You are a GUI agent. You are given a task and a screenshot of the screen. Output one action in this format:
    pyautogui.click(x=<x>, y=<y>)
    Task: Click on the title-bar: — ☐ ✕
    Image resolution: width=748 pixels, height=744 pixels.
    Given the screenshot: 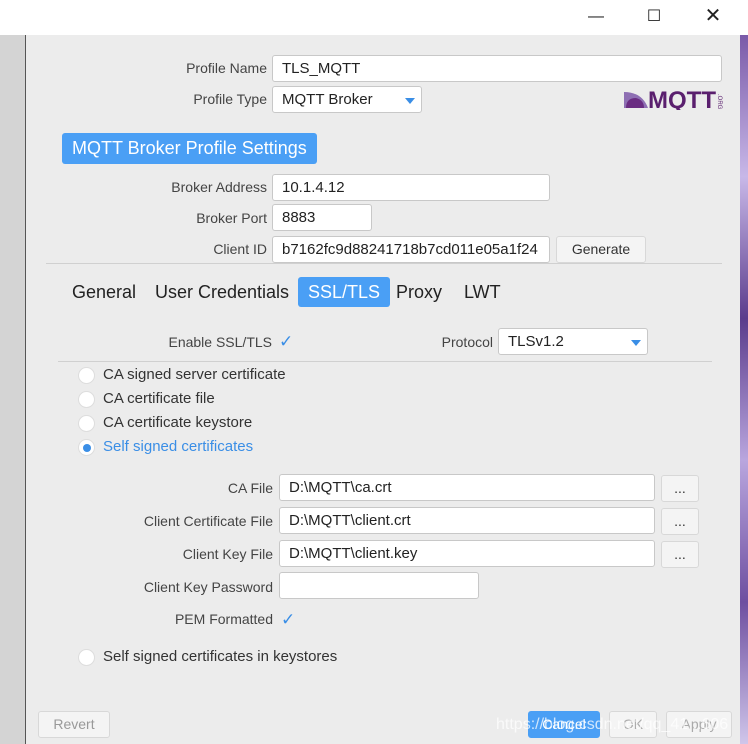 What is the action you would take?
    pyautogui.click(x=374, y=17)
    